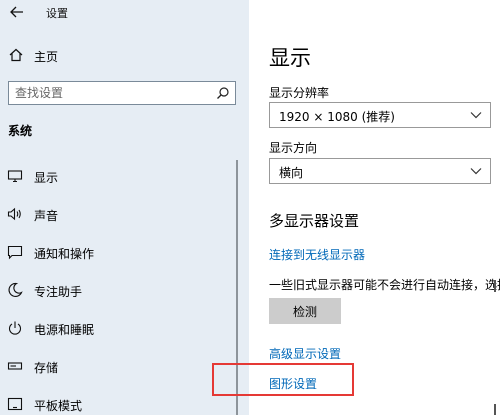  Describe the element at coordinates (46, 368) in the screenshot. I see `sidebar-item-label: 存储` at that location.